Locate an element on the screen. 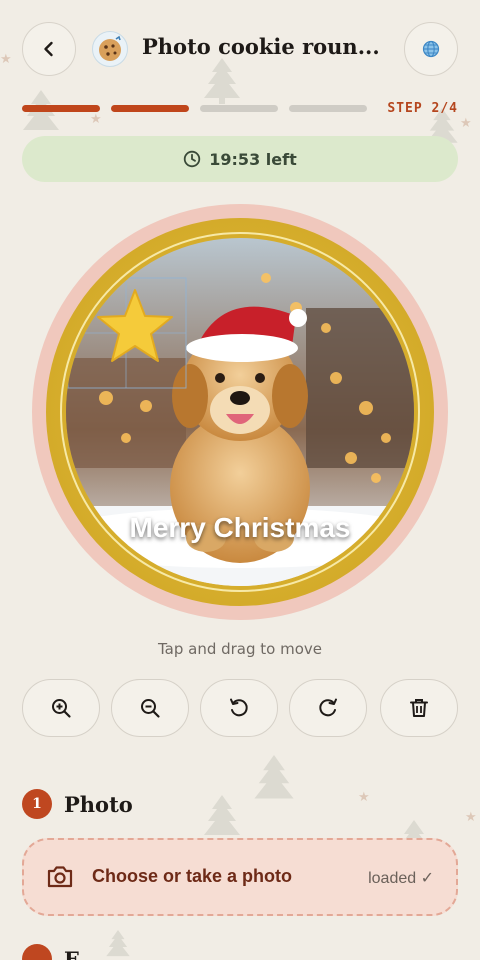 This screenshot has width=480, height=960. language-button is located at coordinates (431, 49).